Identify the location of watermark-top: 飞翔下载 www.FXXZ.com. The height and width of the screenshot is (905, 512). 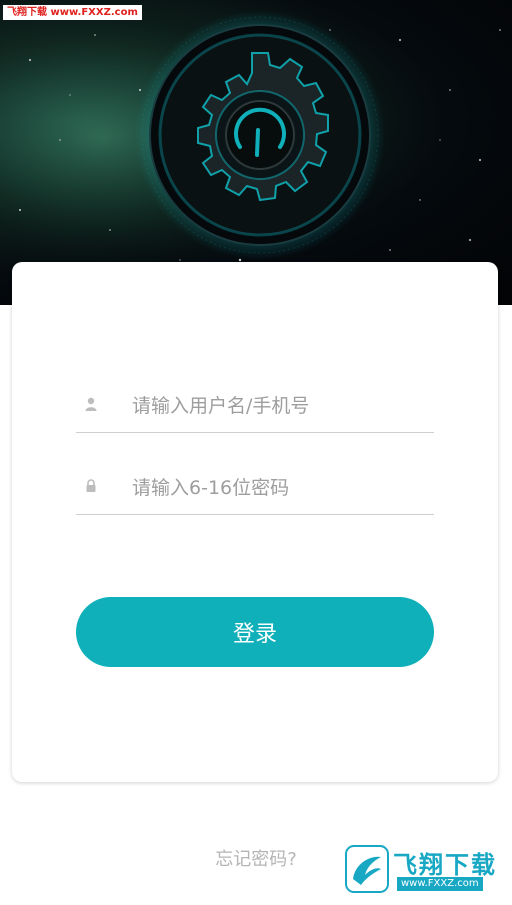
(72, 12).